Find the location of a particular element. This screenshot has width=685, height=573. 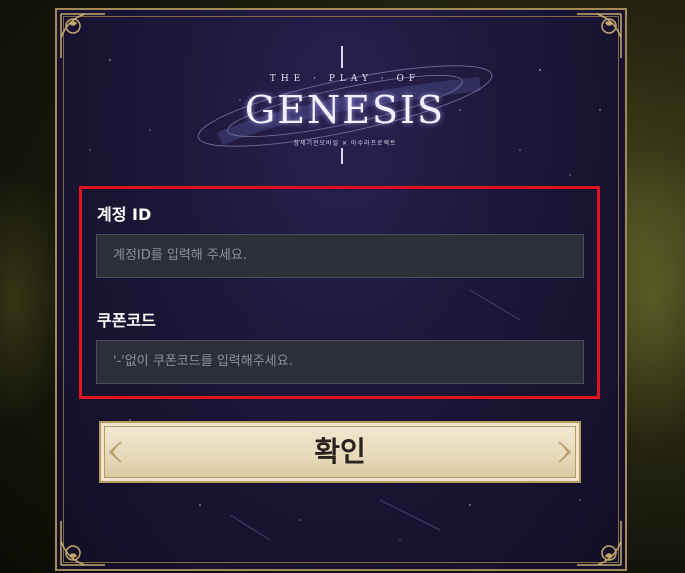

account-id-input: 계정ID를 입력해 주세요. is located at coordinates (340, 256).